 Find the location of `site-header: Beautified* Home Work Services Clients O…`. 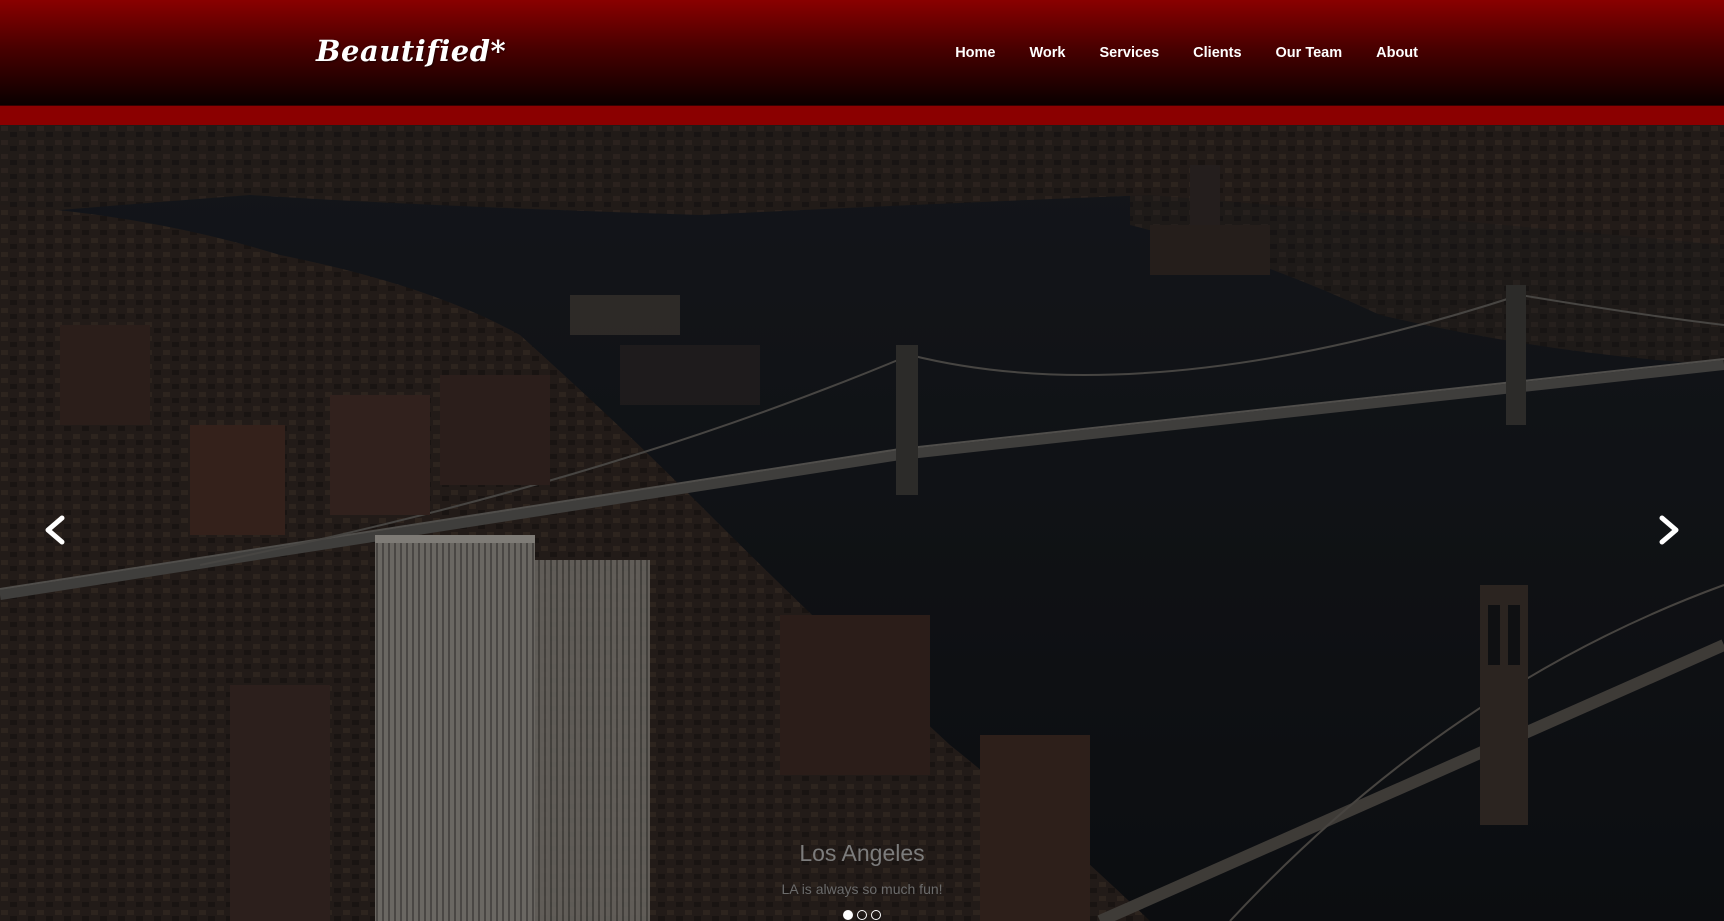

site-header: Beautified* Home Work Services Clients O… is located at coordinates (862, 52).